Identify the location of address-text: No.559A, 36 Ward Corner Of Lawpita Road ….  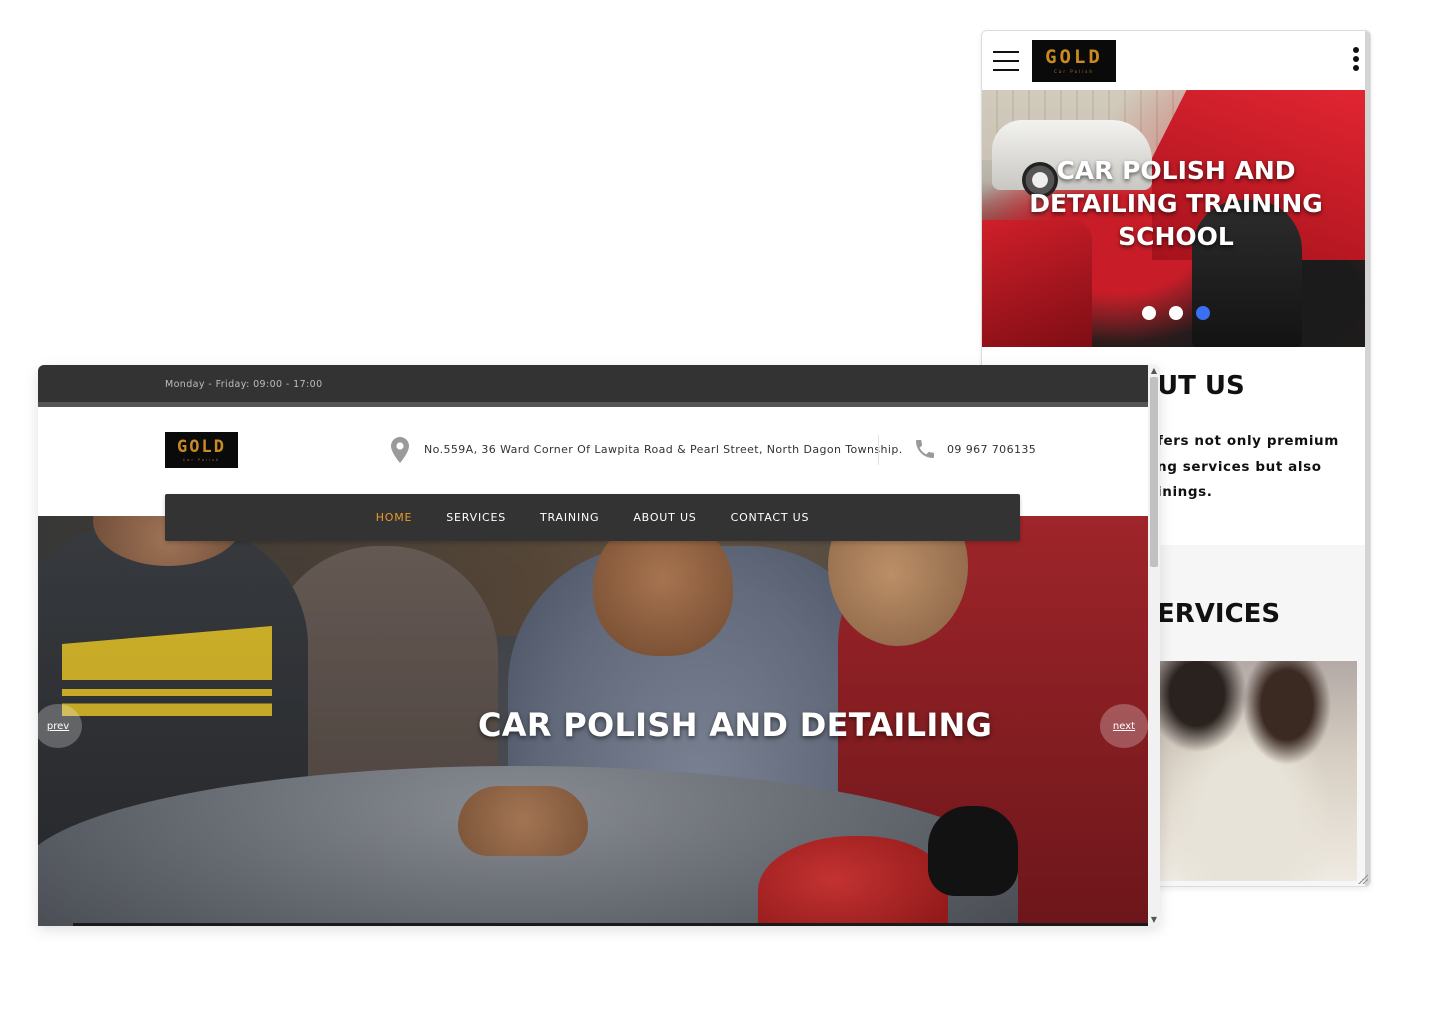
(663, 449).